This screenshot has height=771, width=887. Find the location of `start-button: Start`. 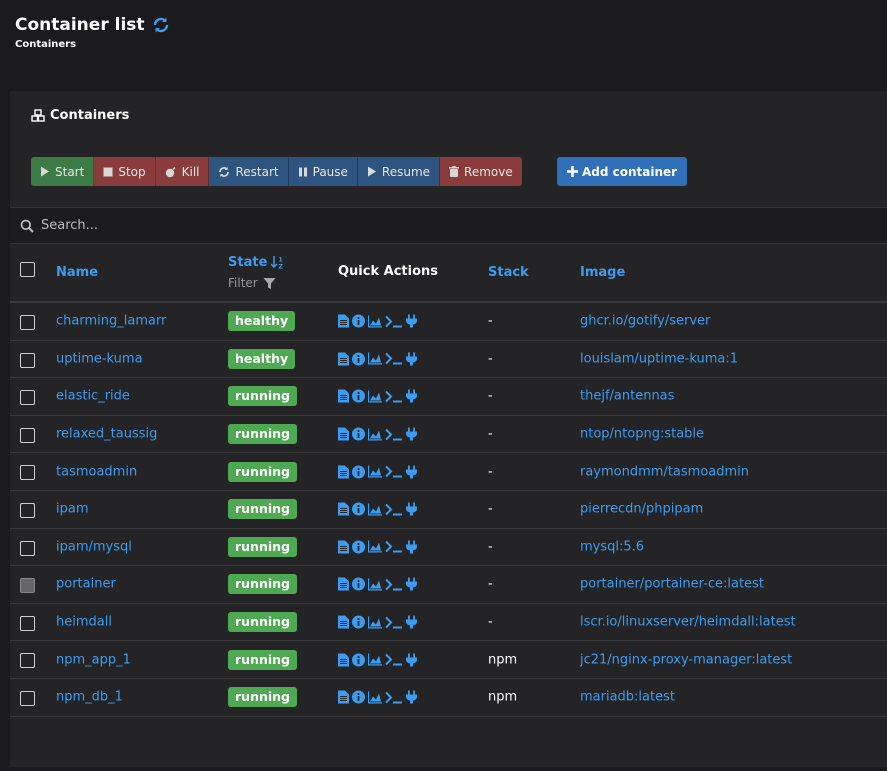

start-button: Start is located at coordinates (63, 171).